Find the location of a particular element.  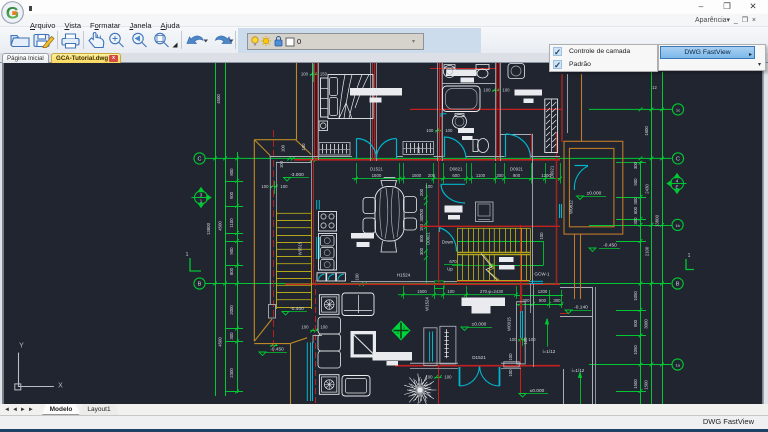

svg-text: 1b is located at coordinates (677, 225).